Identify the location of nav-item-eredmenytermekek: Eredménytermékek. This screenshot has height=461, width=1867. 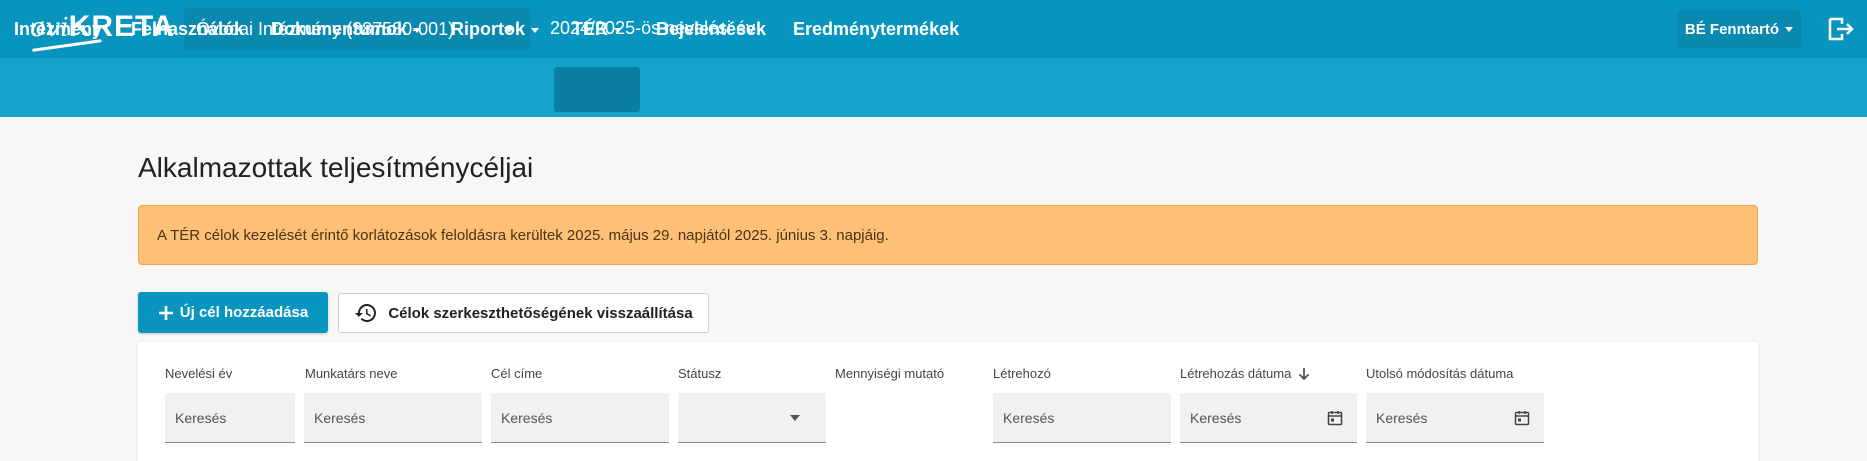
(876, 29).